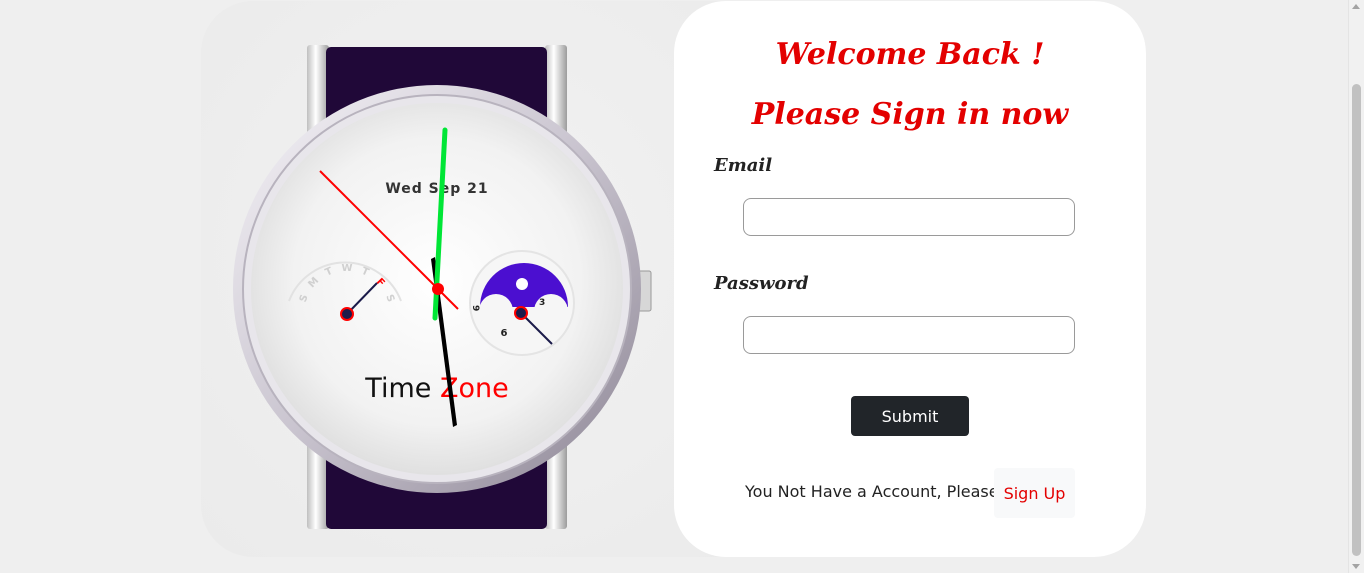 This screenshot has height=573, width=1364. I want to click on watch-brand: Time Zone, so click(436, 388).